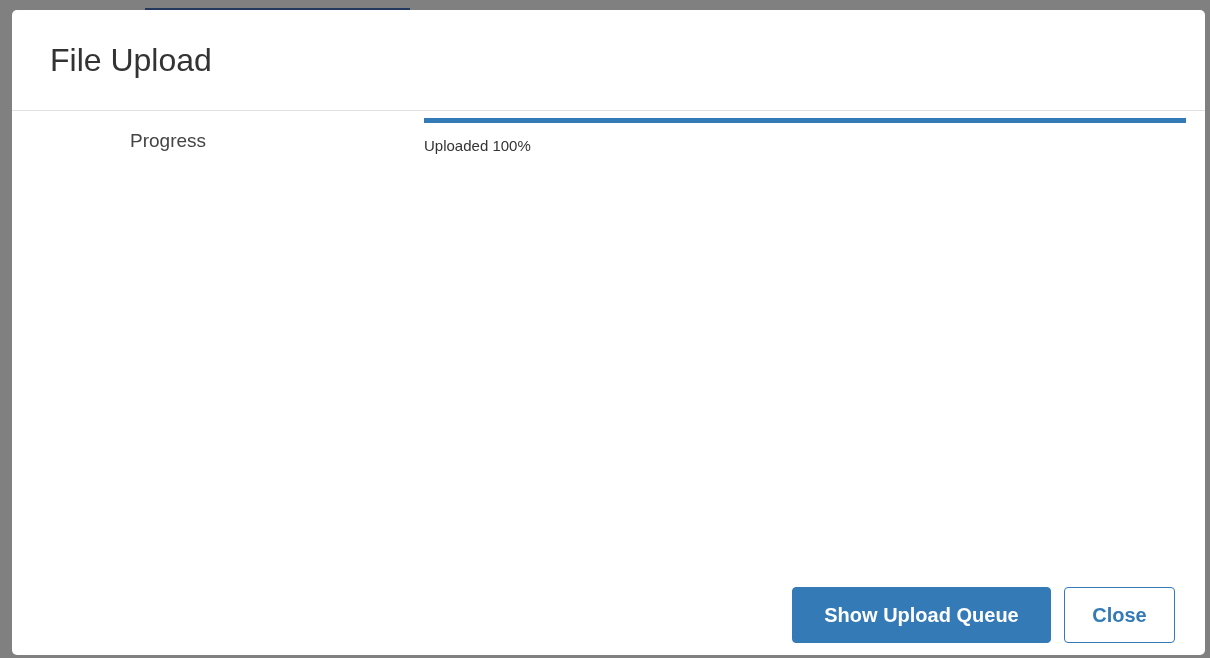 The image size is (1210, 658). I want to click on dialog-title: File Upload, so click(131, 60).